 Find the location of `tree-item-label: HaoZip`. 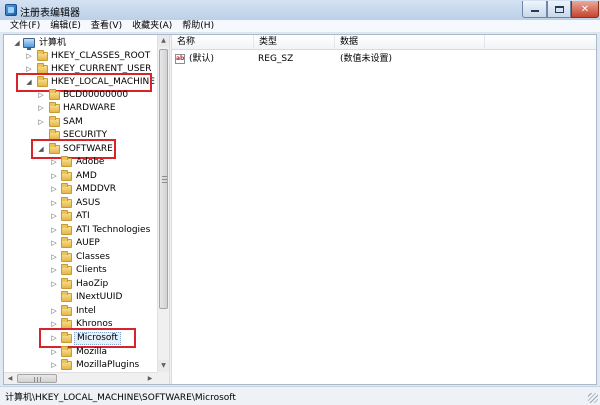

tree-item-label: HaoZip is located at coordinates (92, 284).